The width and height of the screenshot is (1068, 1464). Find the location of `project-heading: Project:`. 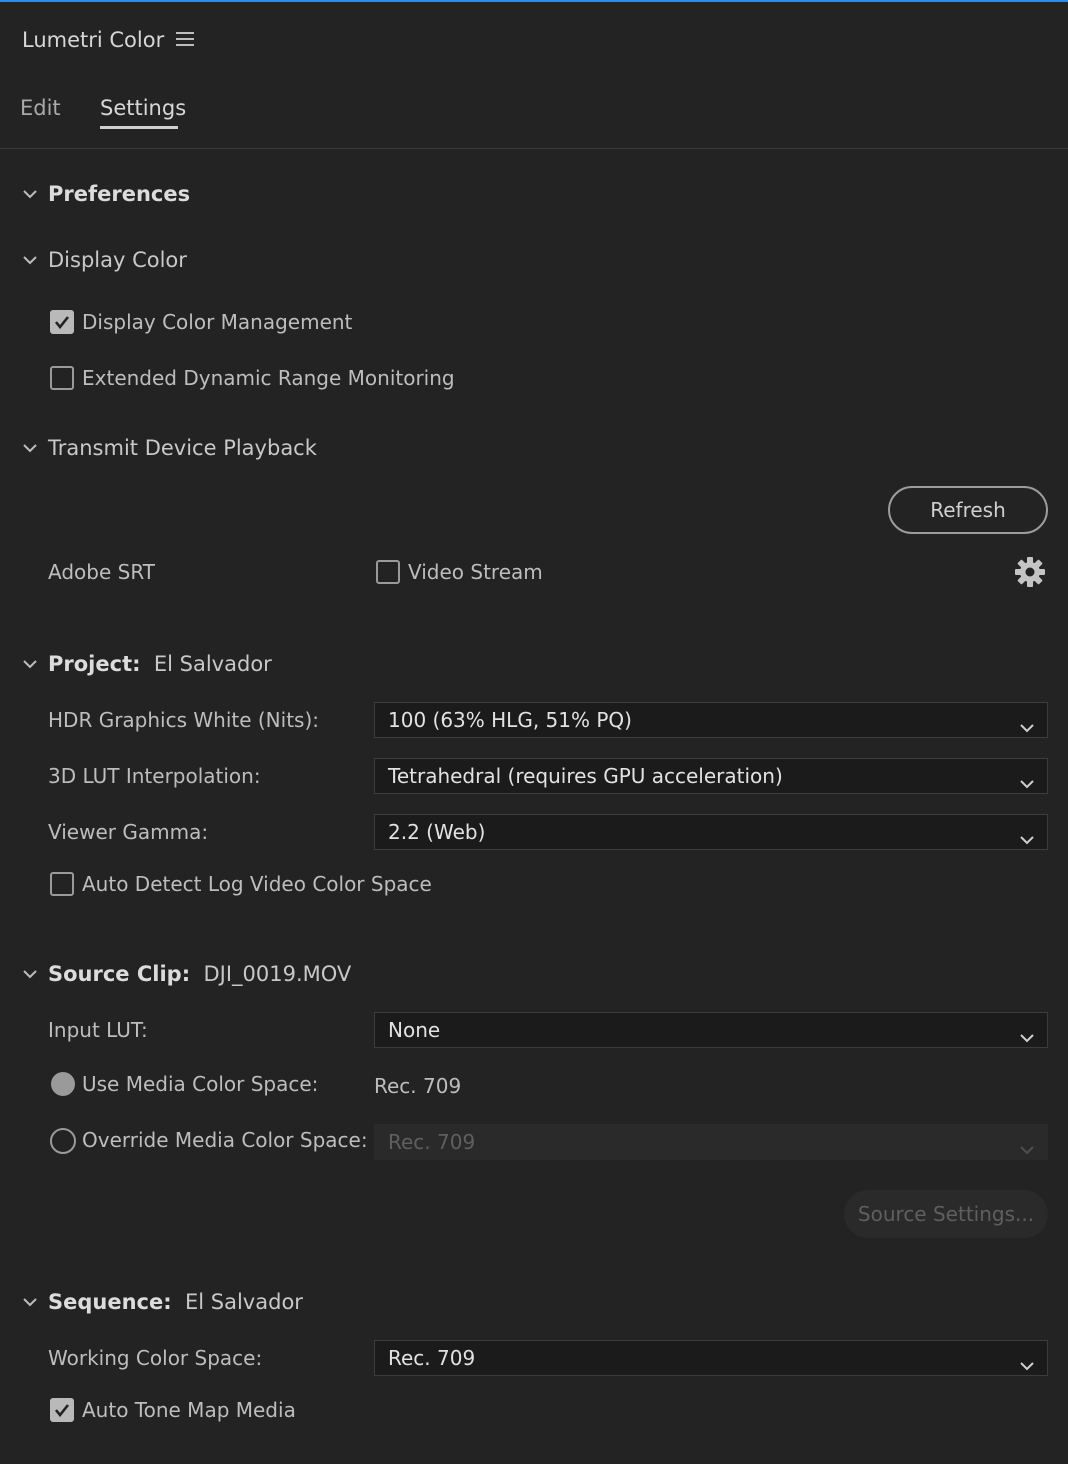

project-heading: Project: is located at coordinates (94, 664).